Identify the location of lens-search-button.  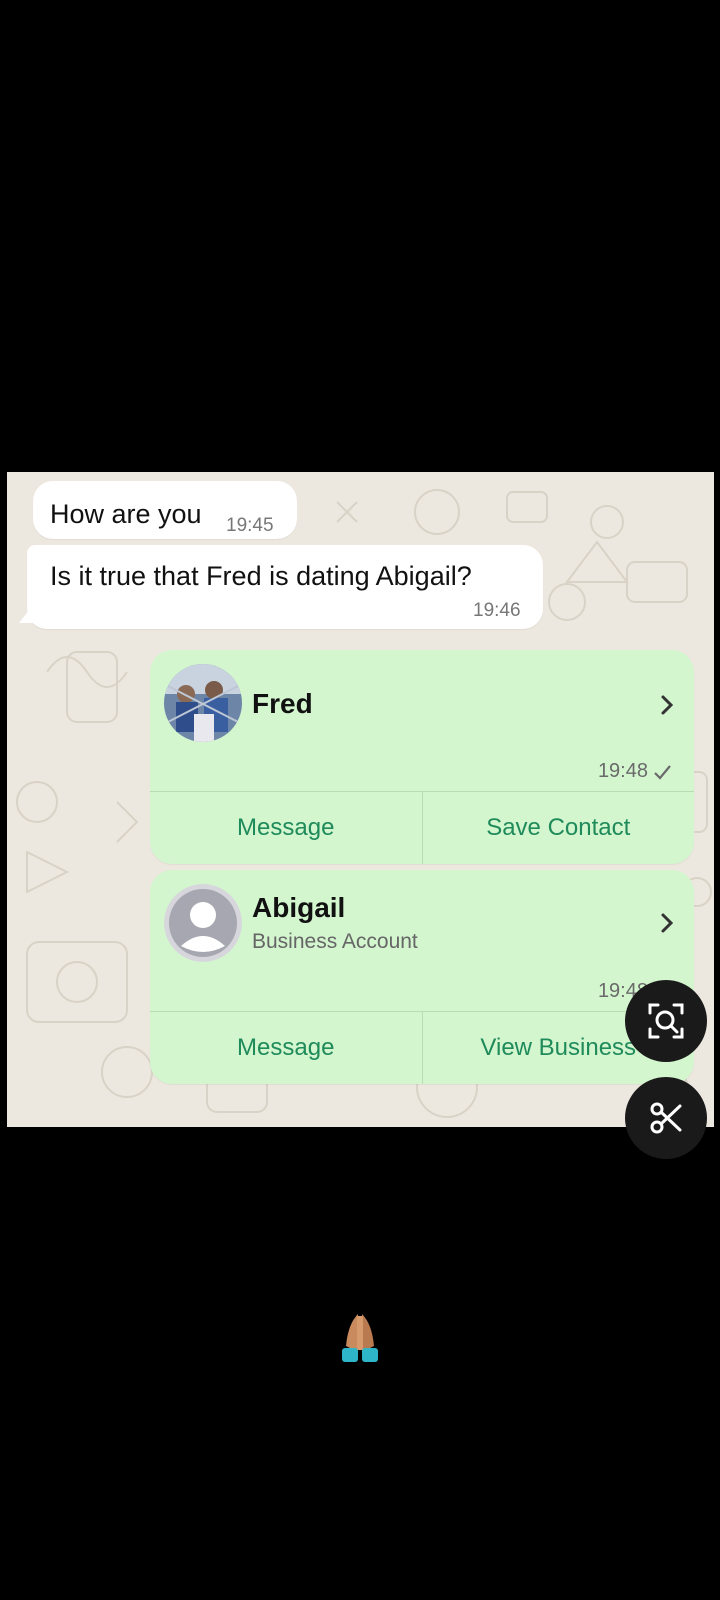
(666, 1021).